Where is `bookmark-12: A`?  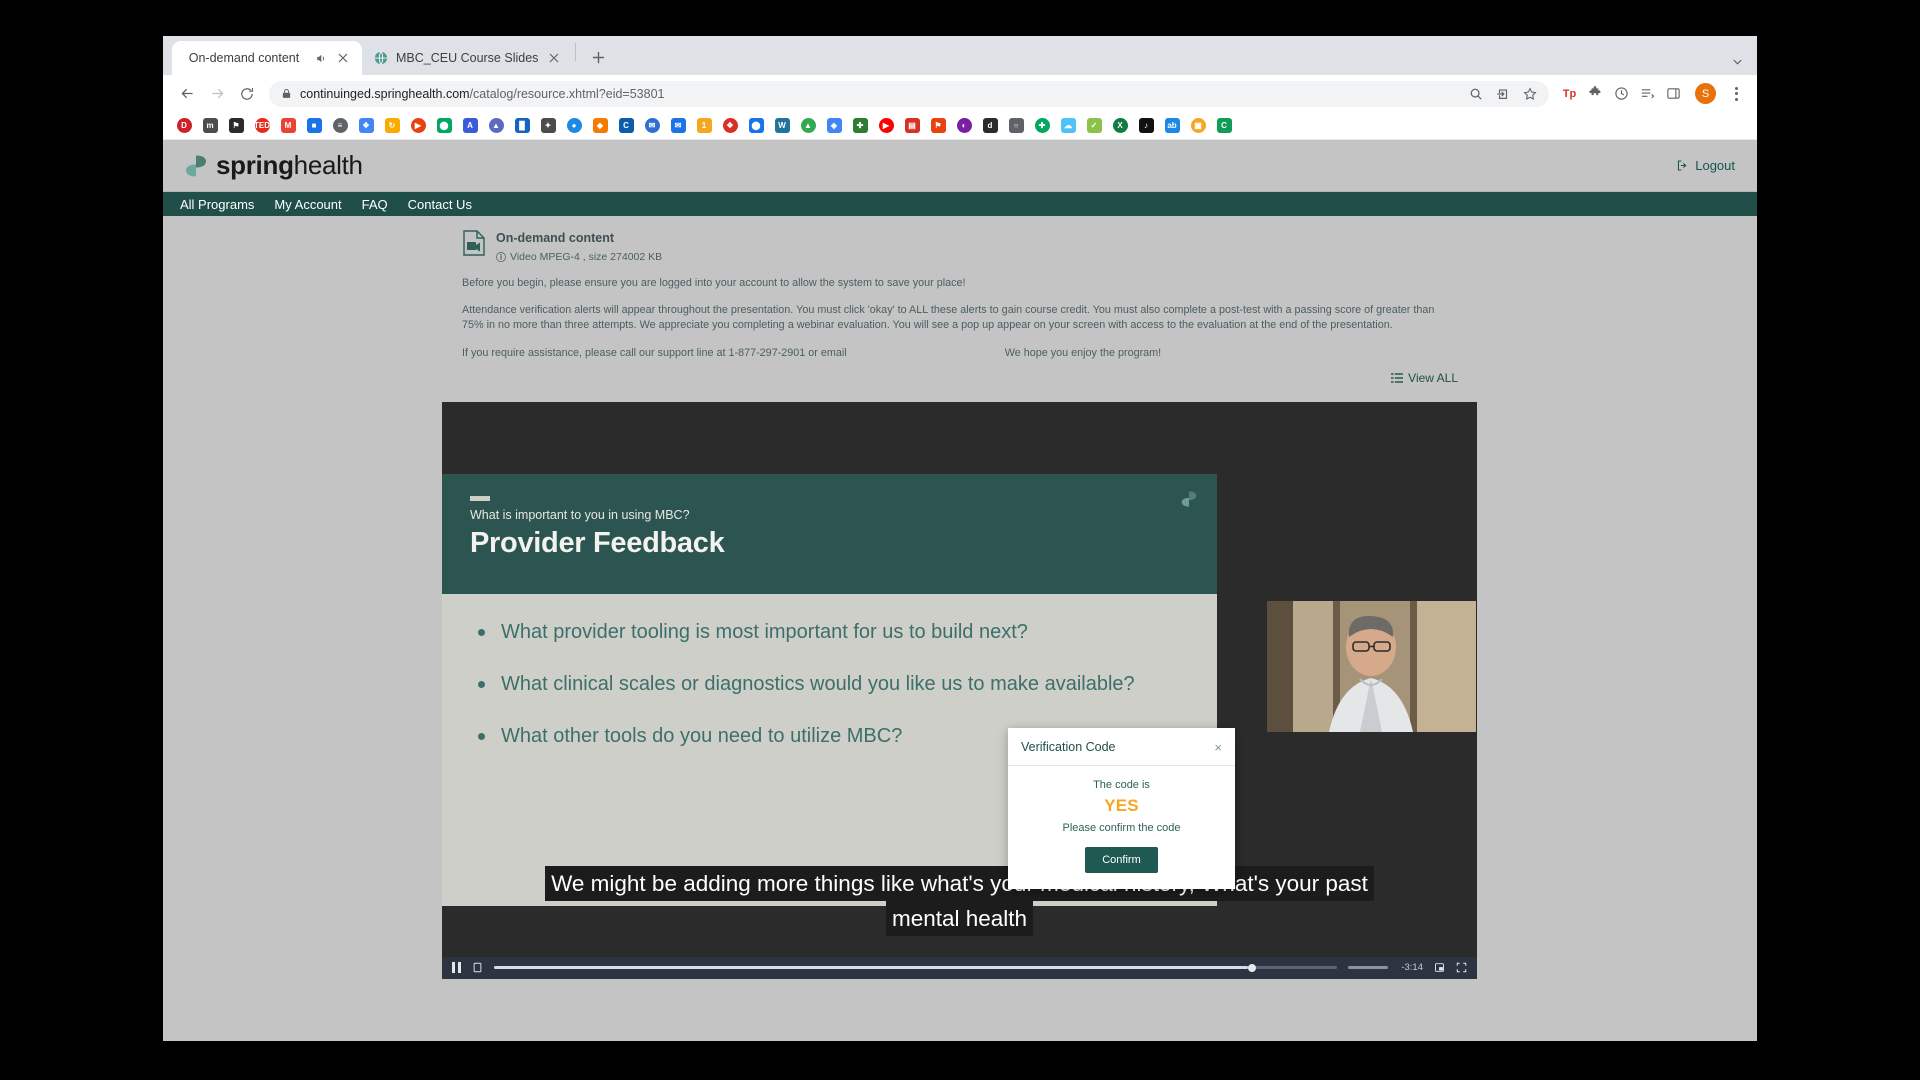
bookmark-12: A is located at coordinates (470, 126).